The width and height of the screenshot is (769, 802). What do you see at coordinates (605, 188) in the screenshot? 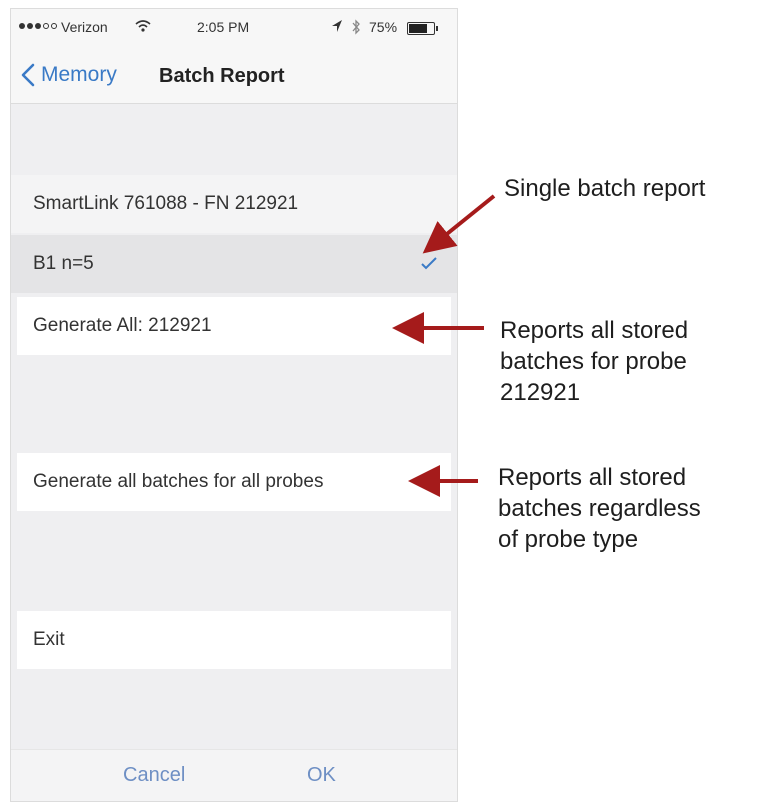
I see `annotation-single-batch: Single batch report` at bounding box center [605, 188].